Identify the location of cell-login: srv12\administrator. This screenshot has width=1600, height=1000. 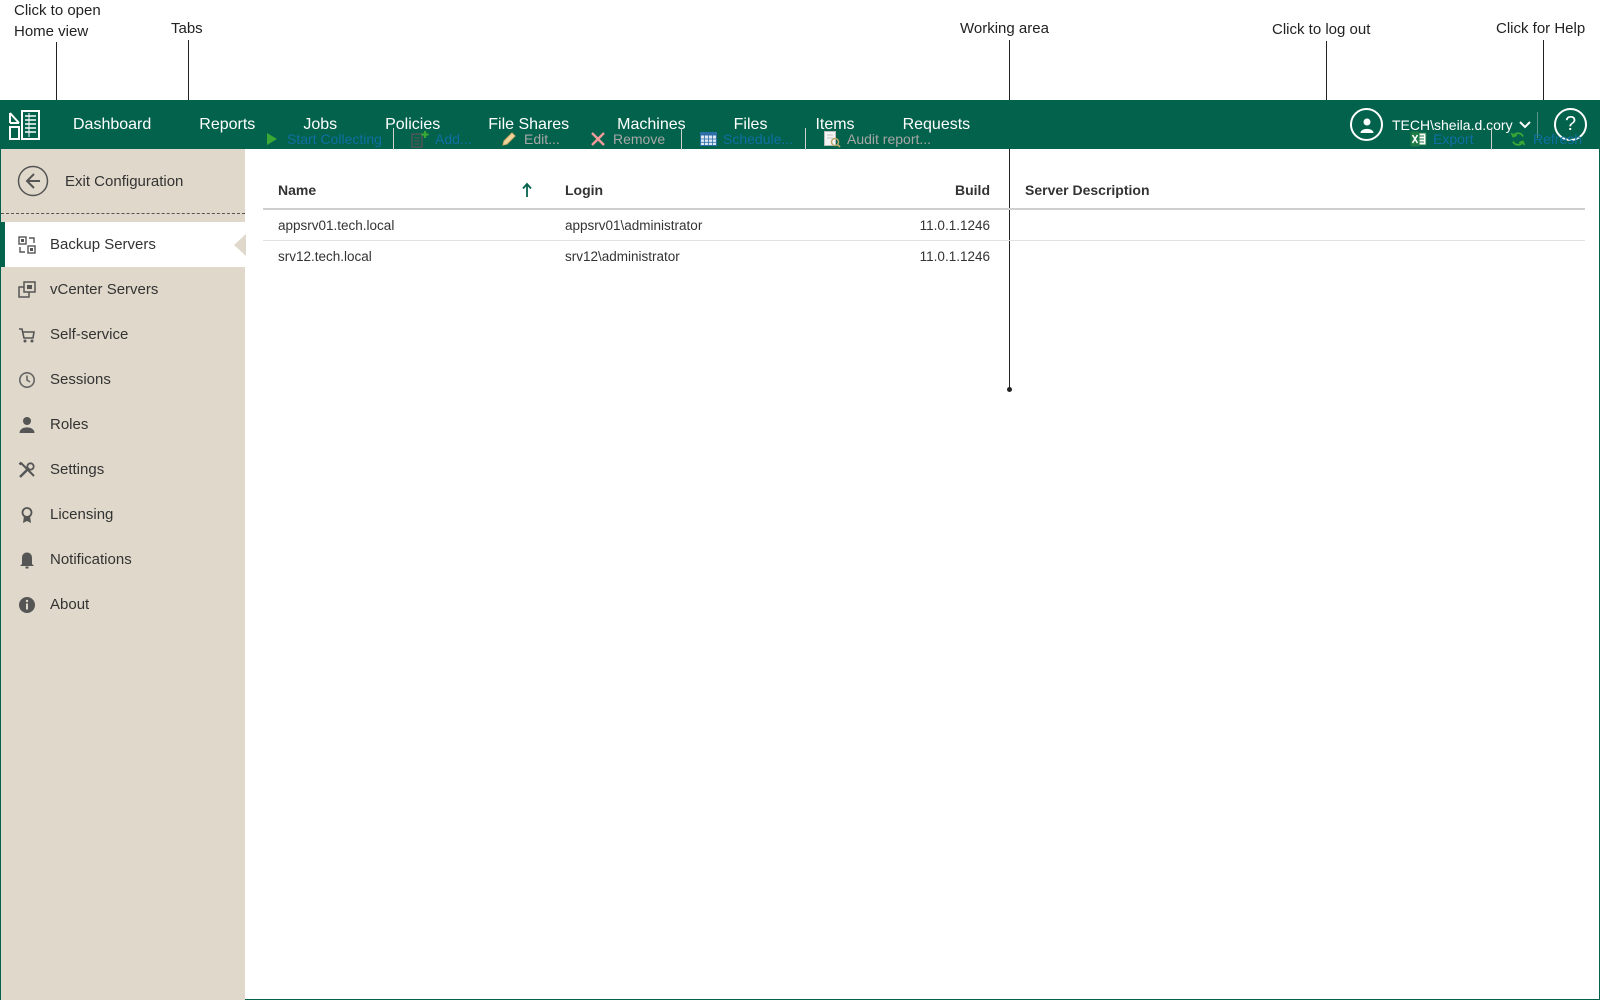
(622, 256).